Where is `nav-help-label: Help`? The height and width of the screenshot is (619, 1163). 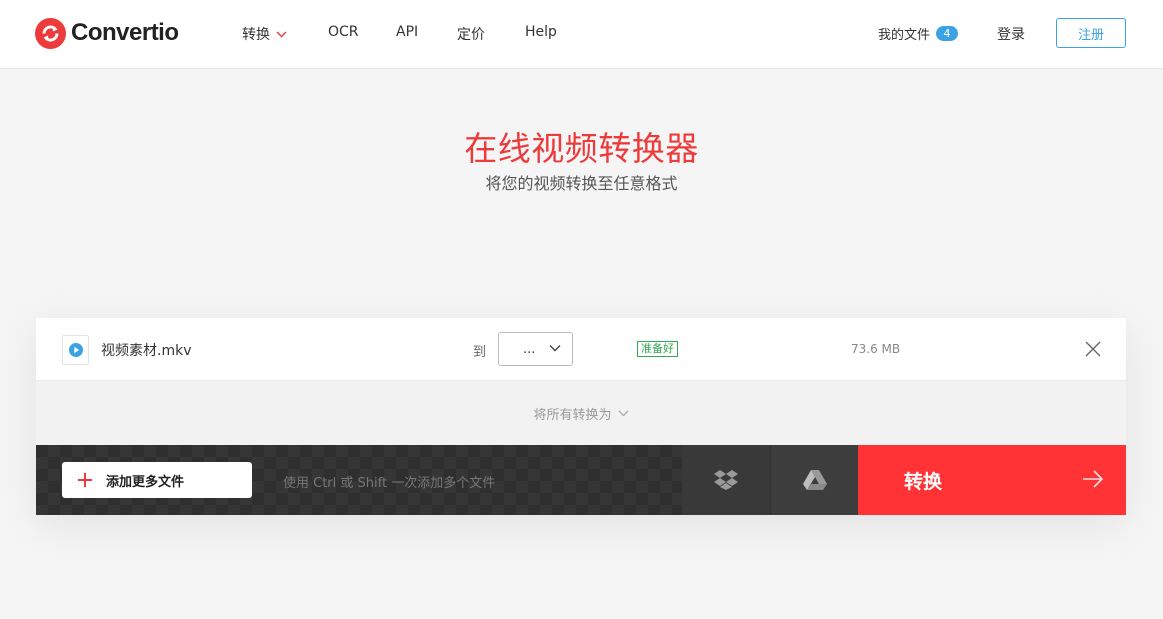 nav-help-label: Help is located at coordinates (541, 32).